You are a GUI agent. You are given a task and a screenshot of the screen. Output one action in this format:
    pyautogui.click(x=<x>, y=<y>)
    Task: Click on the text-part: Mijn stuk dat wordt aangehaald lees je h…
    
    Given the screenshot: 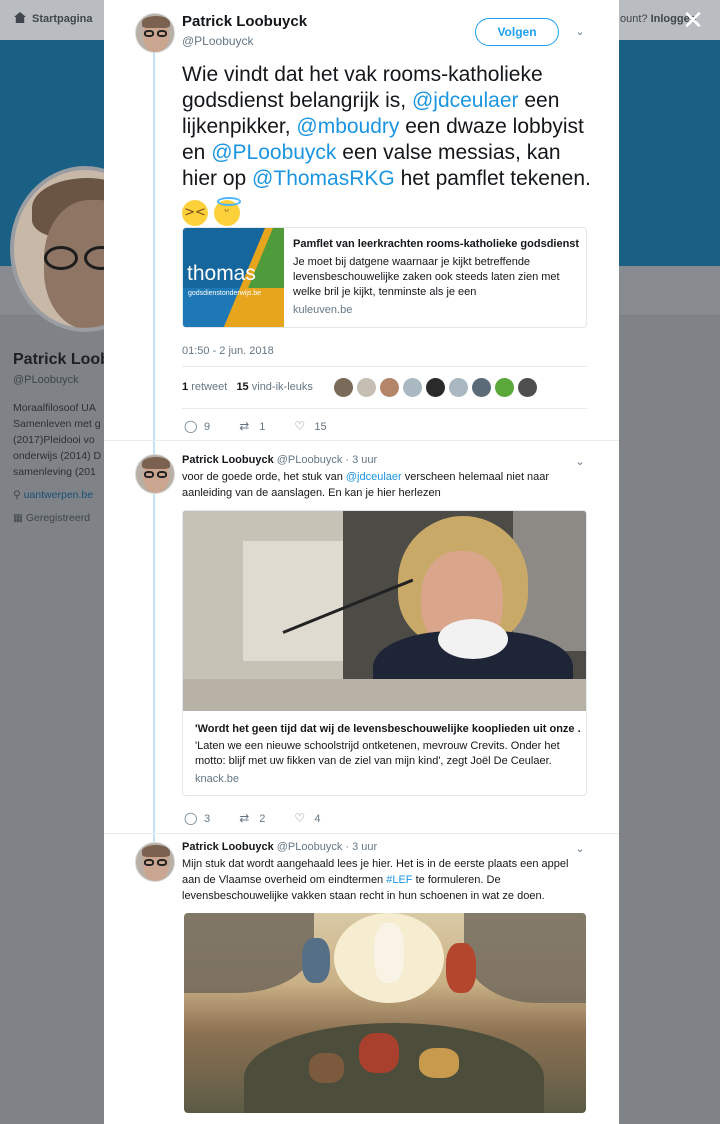 What is the action you would take?
    pyautogui.click(x=375, y=872)
    